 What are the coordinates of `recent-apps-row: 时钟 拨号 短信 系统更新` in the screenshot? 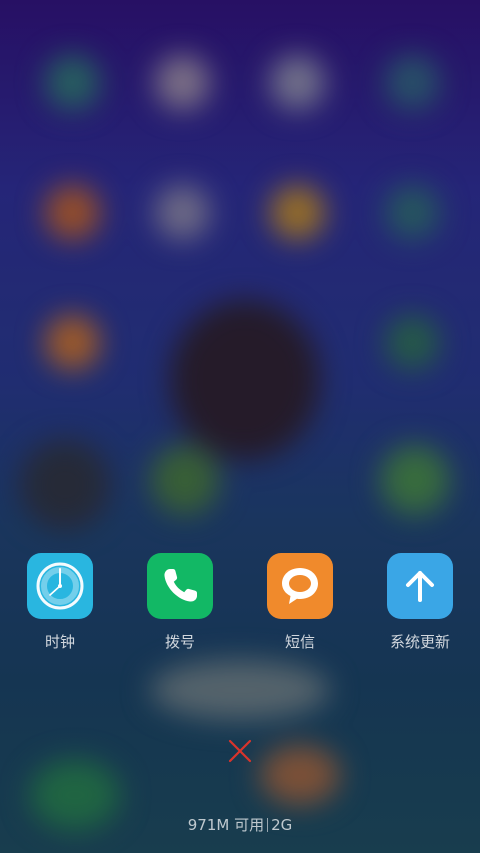 It's located at (240, 608).